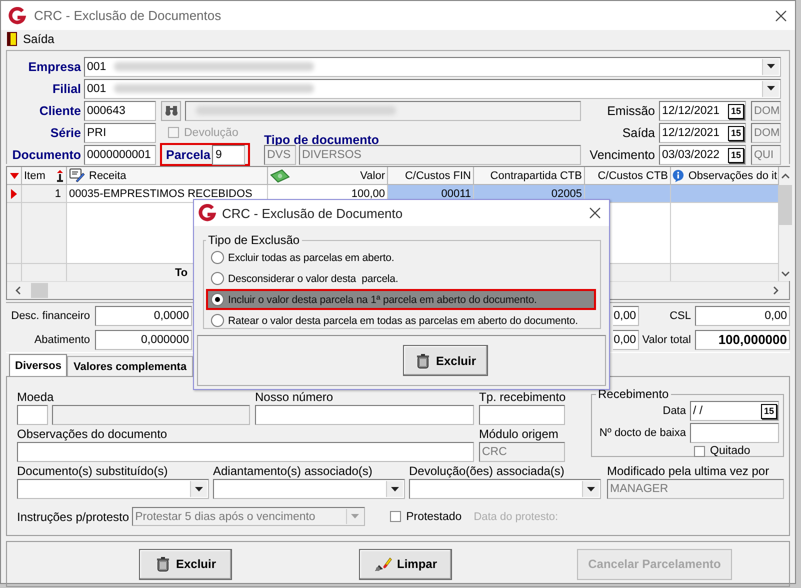 The width and height of the screenshot is (801, 588). What do you see at coordinates (59, 111) in the screenshot?
I see `field-label: Cliente` at bounding box center [59, 111].